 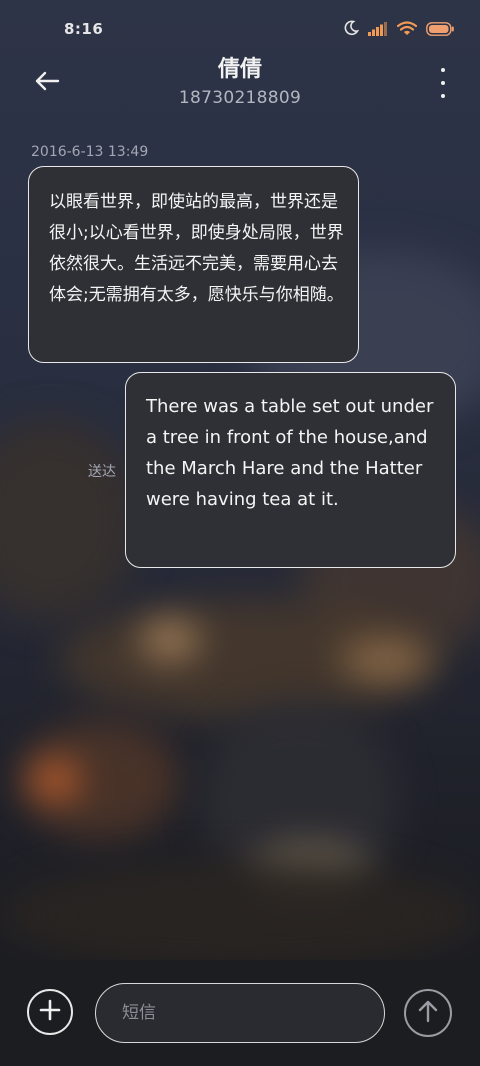 I want to click on message-timestamp: 2016-6-13 13:49, so click(x=90, y=152).